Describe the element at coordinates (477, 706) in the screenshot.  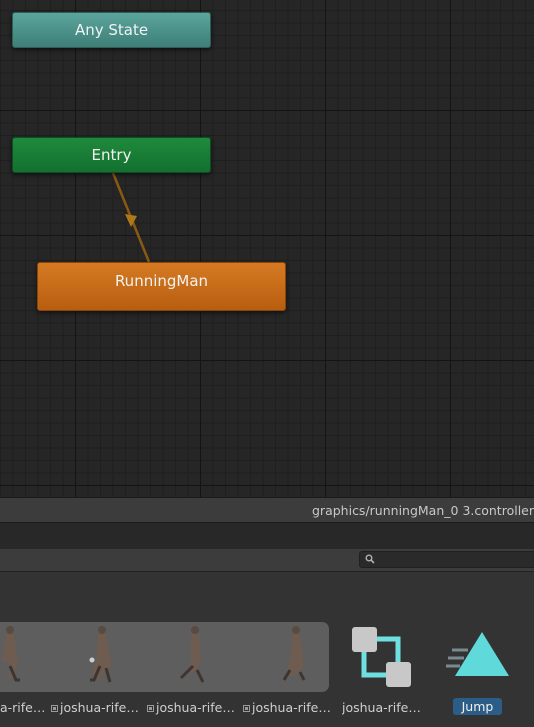
I see `asset-label-jump-selected: Jump` at that location.